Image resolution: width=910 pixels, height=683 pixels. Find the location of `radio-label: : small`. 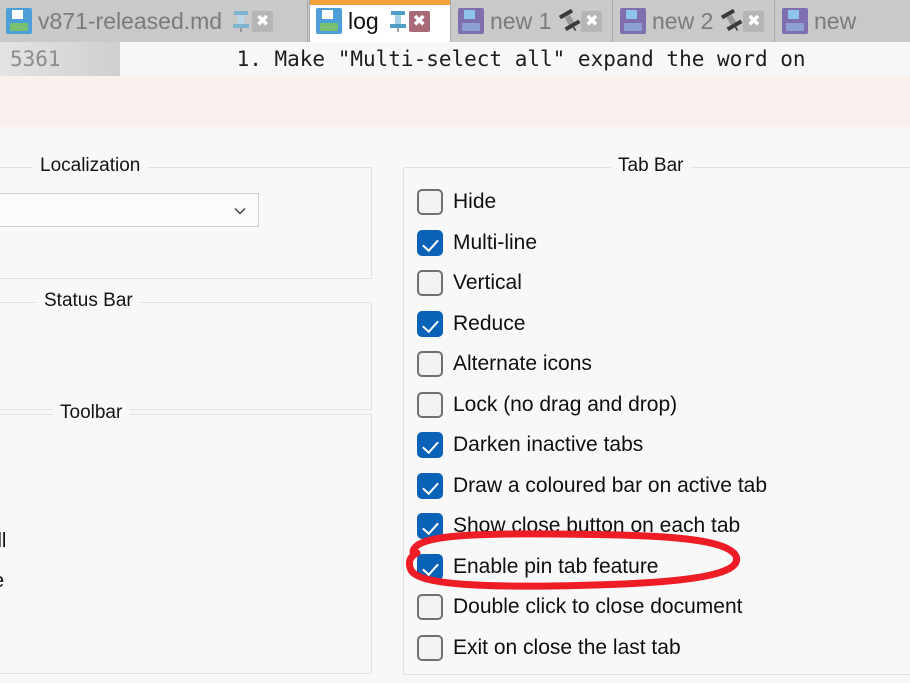

radio-label: : small is located at coordinates (0, 621).